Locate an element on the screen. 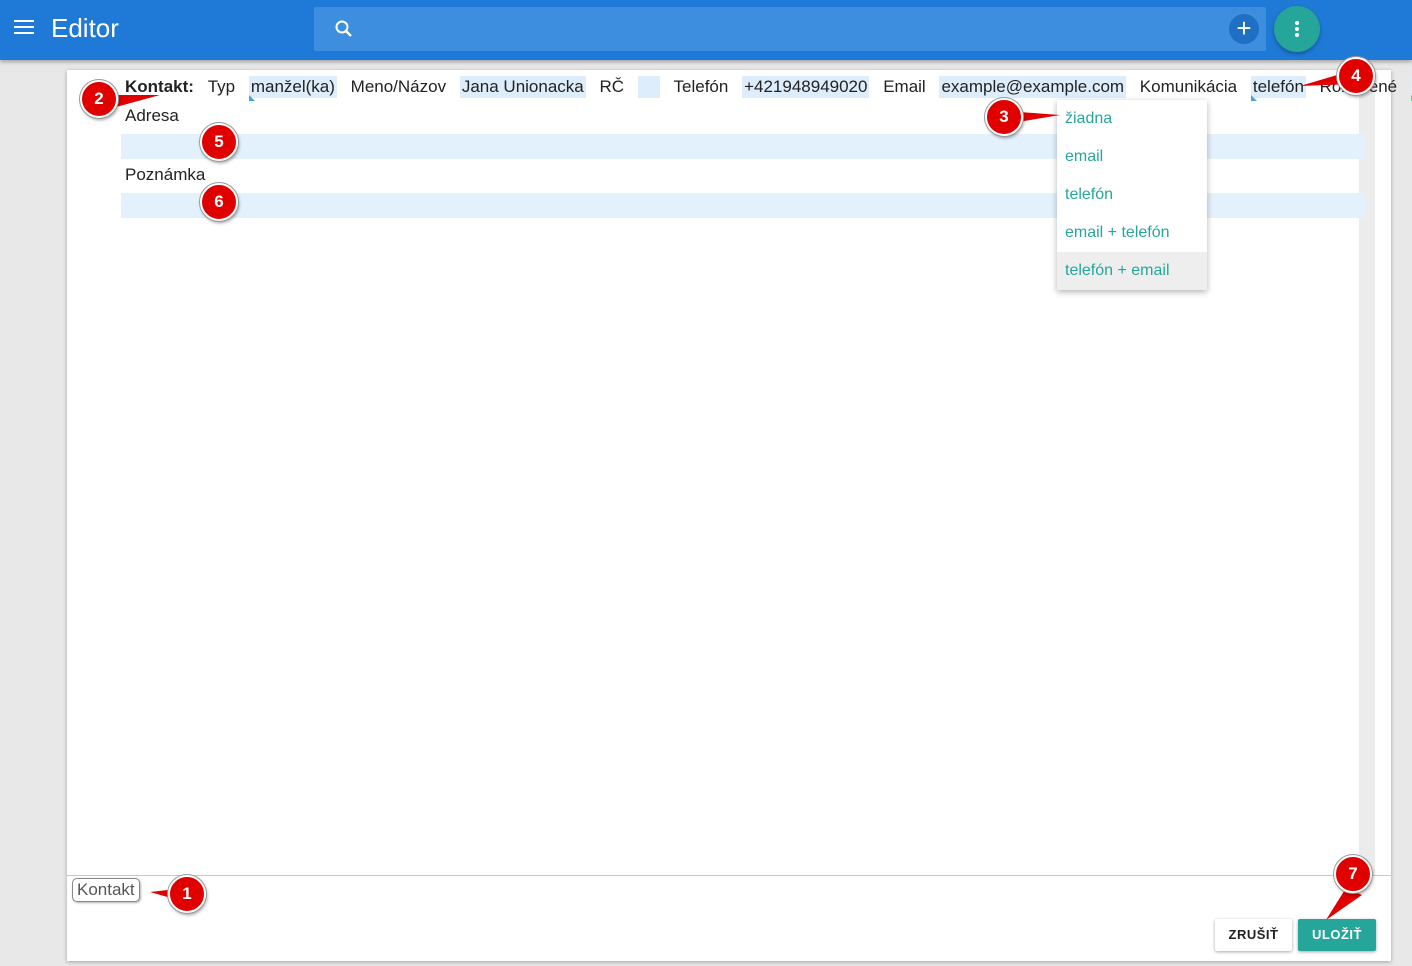  communication-select: telefón is located at coordinates (1278, 88).